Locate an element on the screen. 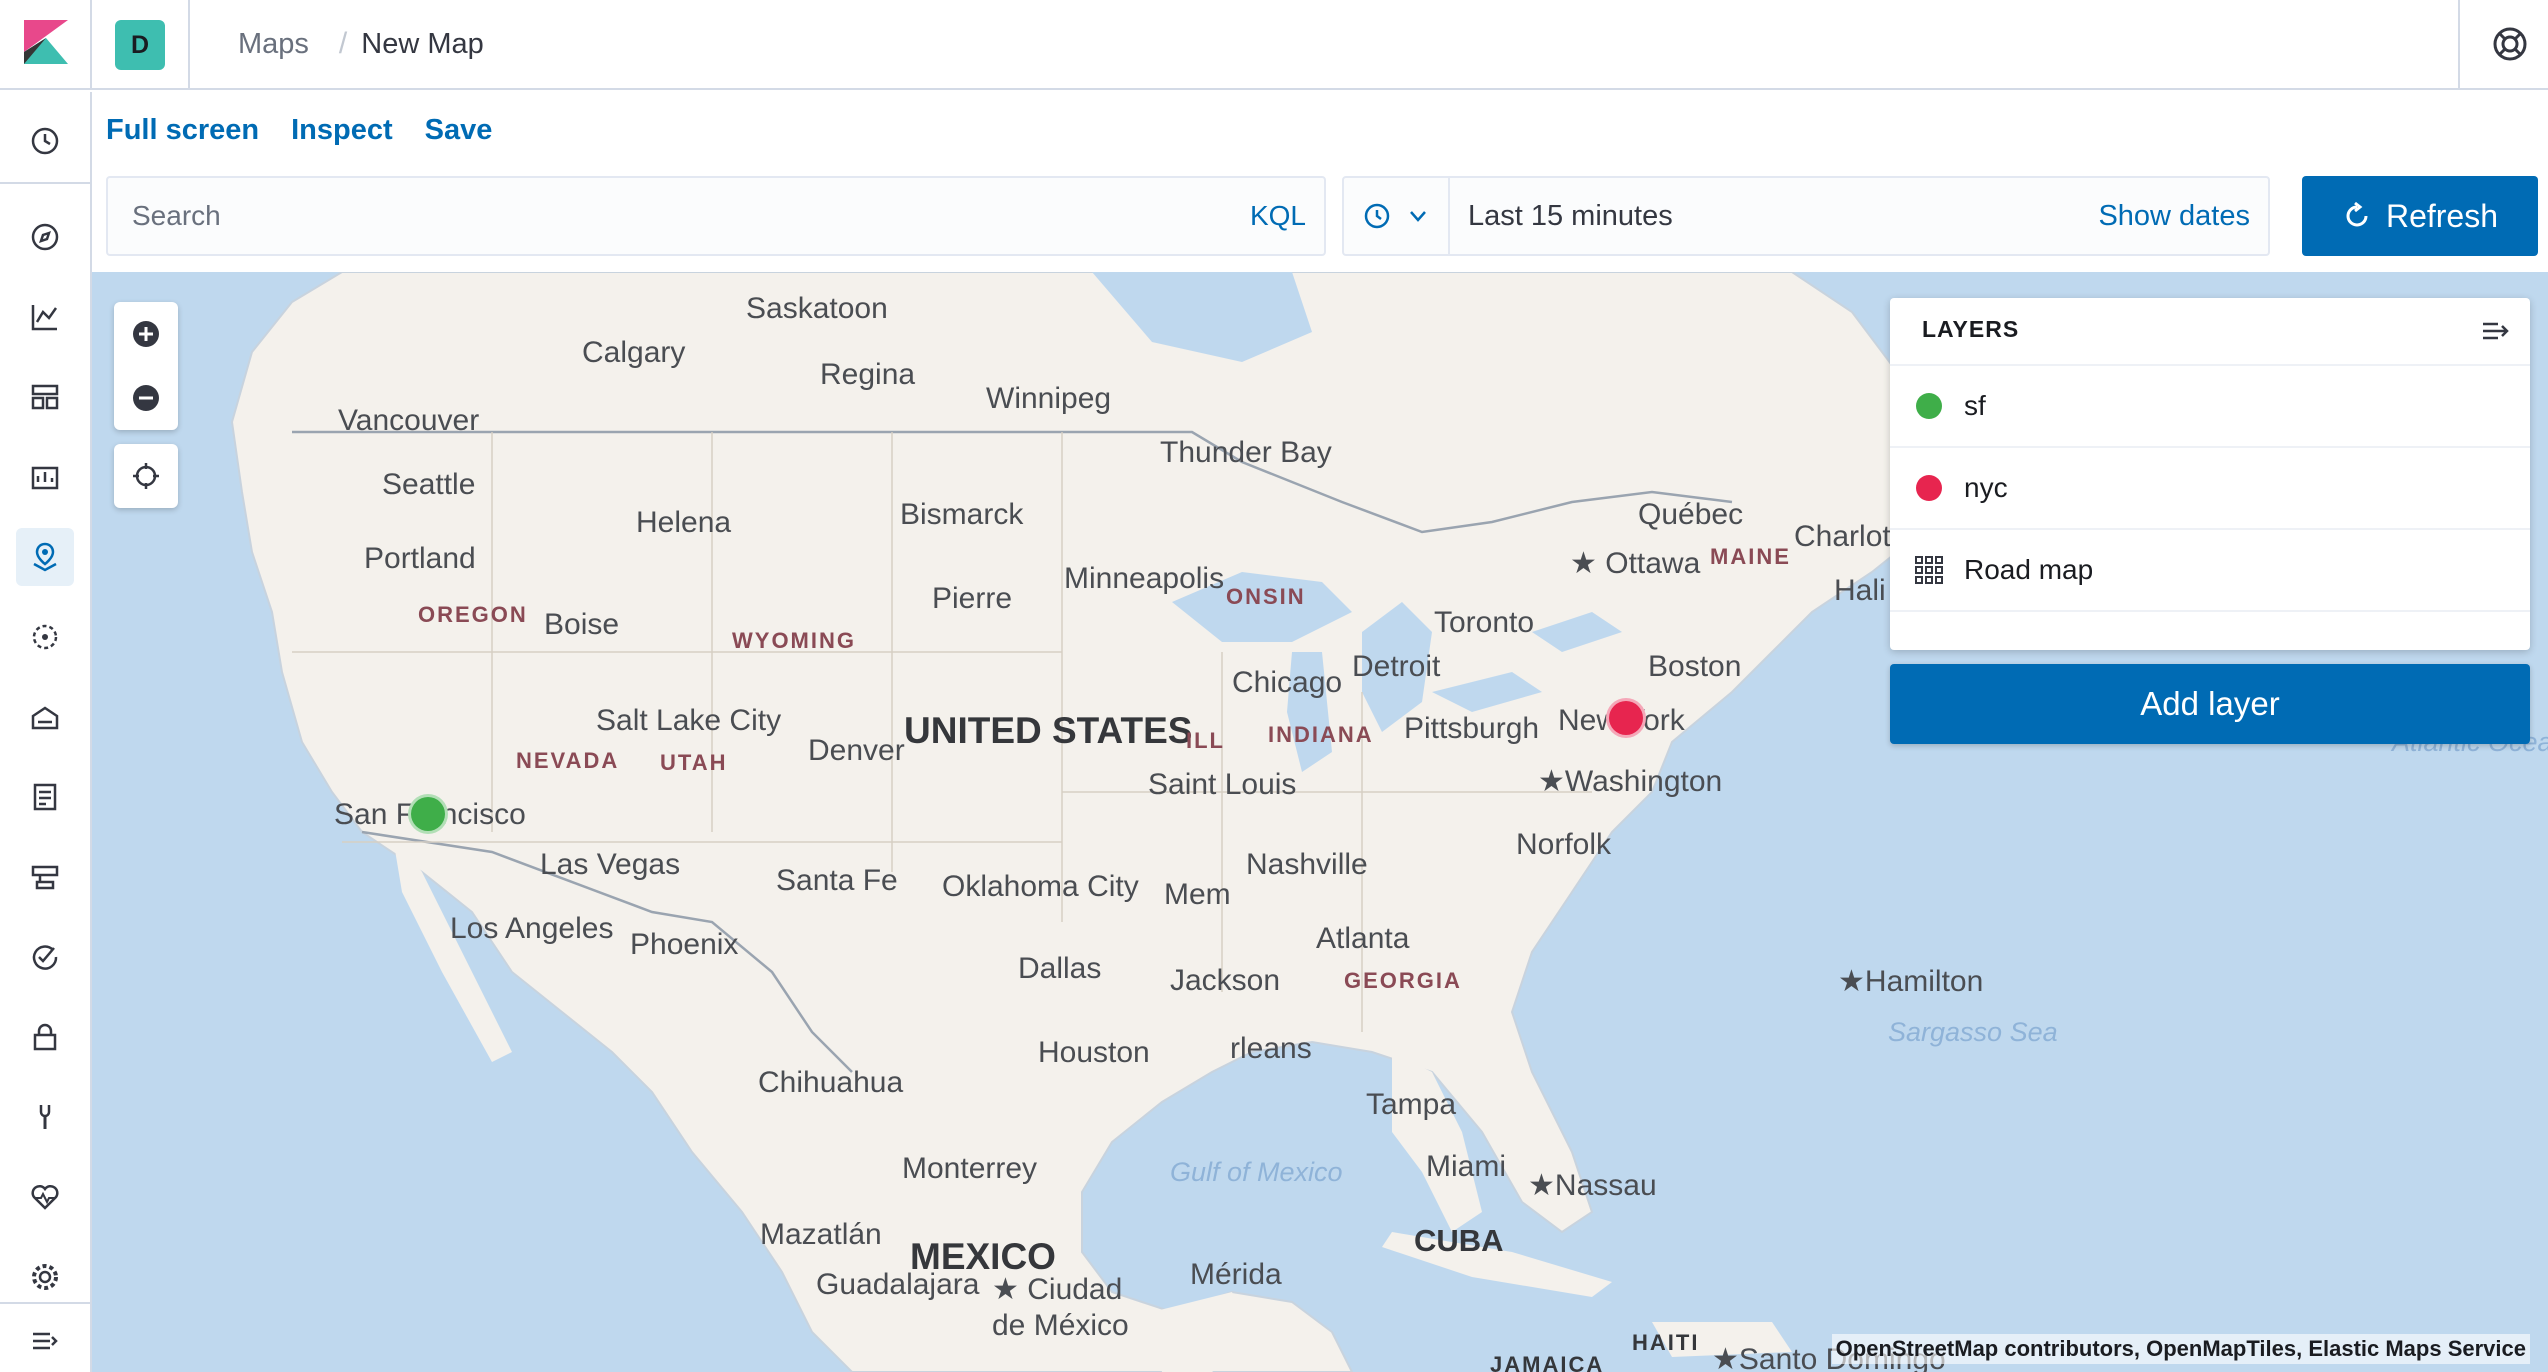 This screenshot has width=2548, height=1372. map-label: Mérida is located at coordinates (1236, 1274).